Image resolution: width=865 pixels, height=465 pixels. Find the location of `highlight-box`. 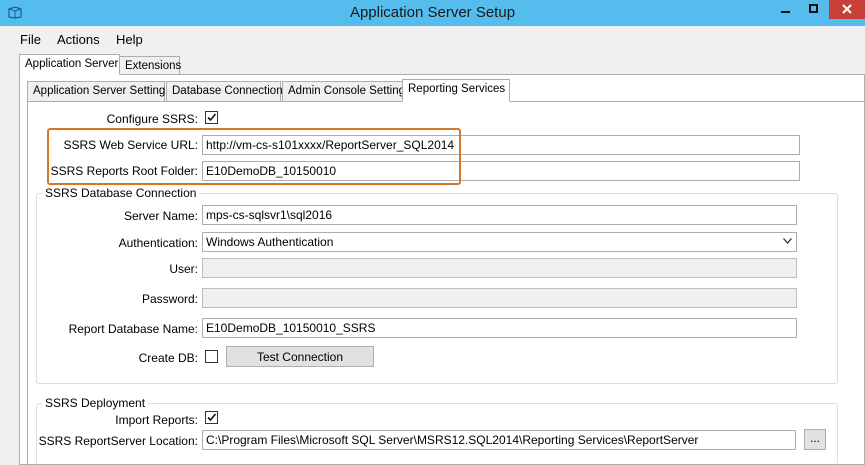

highlight-box is located at coordinates (254, 156).